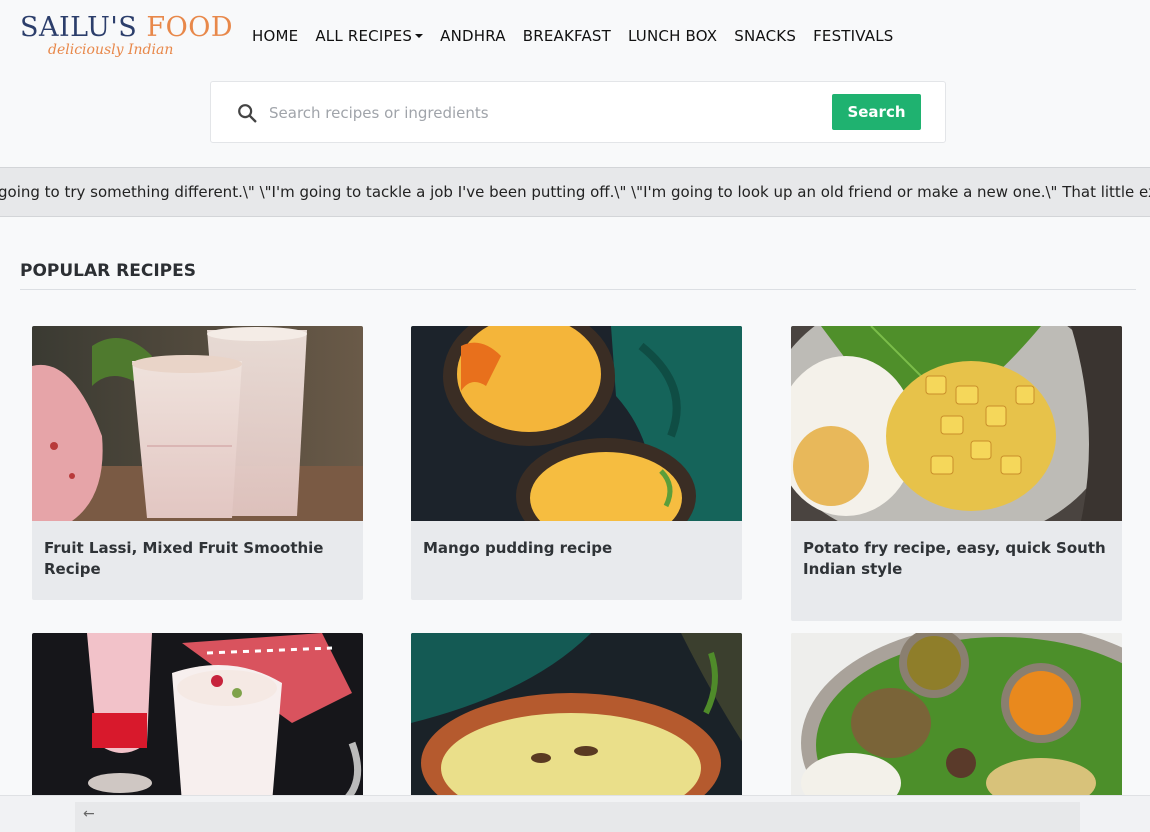 Image resolution: width=1150 pixels, height=832 pixels. Describe the element at coordinates (956, 423) in the screenshot. I see `potato-fry-photo` at that location.